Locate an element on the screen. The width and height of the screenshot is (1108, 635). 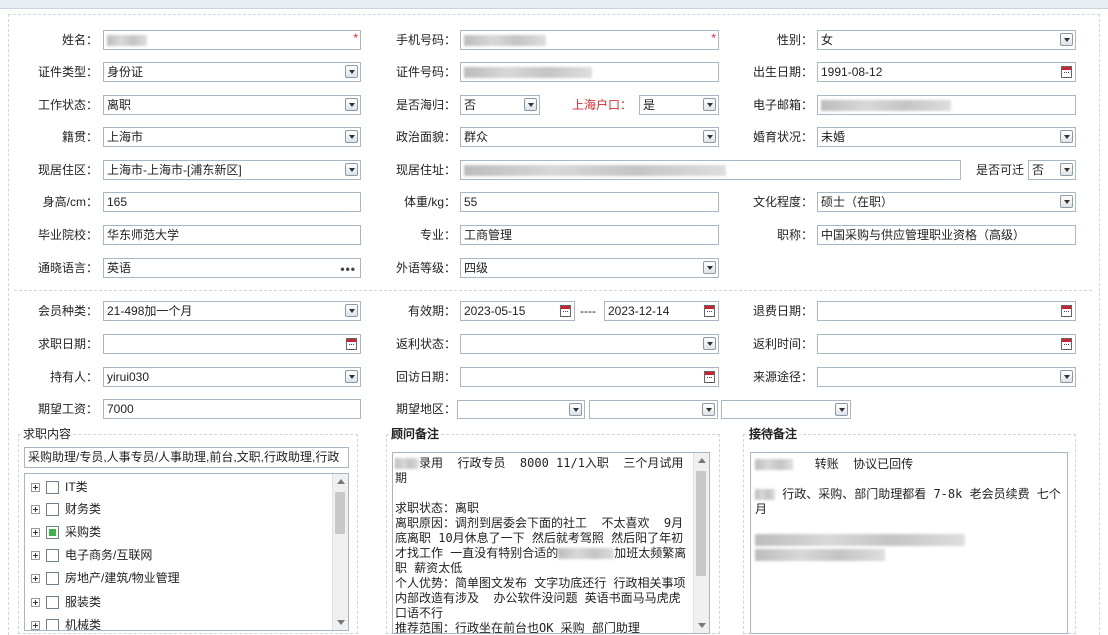
rebate-time-field is located at coordinates (946, 344).